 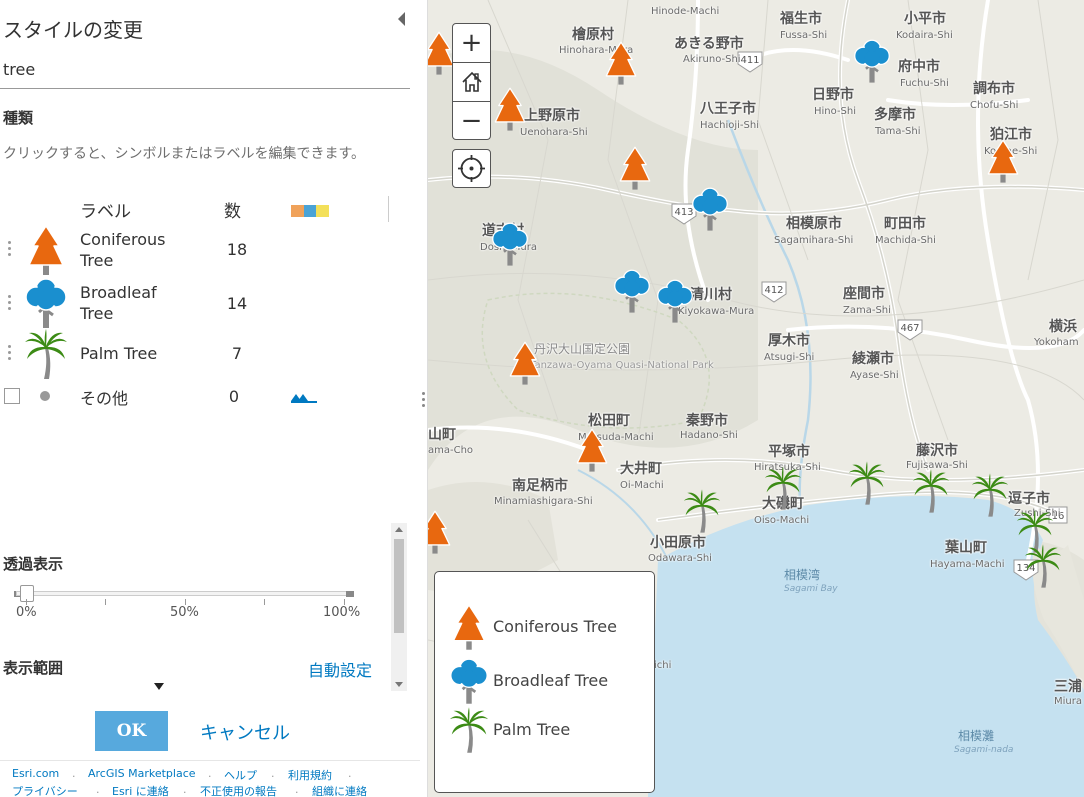 What do you see at coordinates (195, 250) in the screenshot?
I see `category-row-coniferous: Coniferous Tree 18` at bounding box center [195, 250].